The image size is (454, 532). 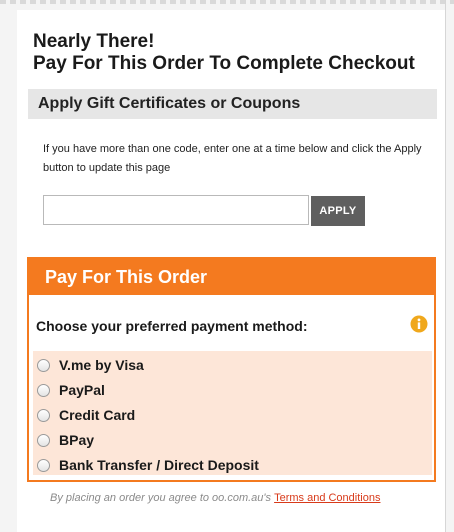 I want to click on payment-option-label: V.me by Visa, so click(x=101, y=365).